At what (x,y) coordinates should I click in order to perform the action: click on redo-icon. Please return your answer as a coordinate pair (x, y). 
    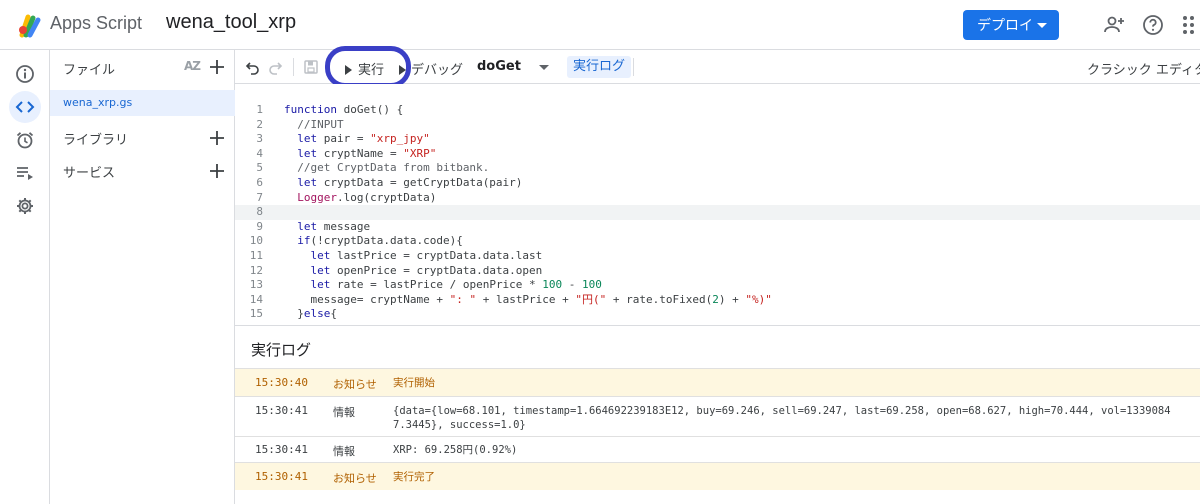
    Looking at the image, I should click on (275, 67).